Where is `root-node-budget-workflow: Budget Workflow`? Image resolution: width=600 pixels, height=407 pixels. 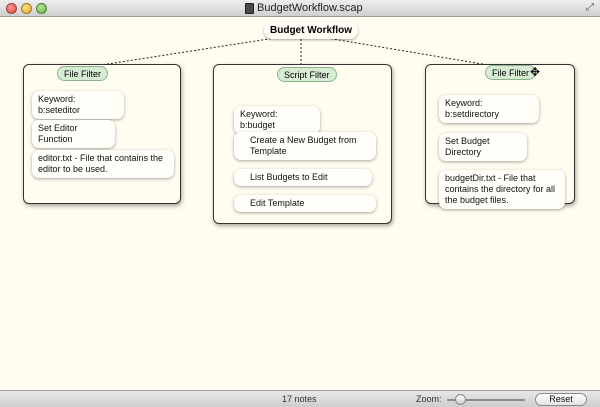 root-node-budget-workflow: Budget Workflow is located at coordinates (311, 30).